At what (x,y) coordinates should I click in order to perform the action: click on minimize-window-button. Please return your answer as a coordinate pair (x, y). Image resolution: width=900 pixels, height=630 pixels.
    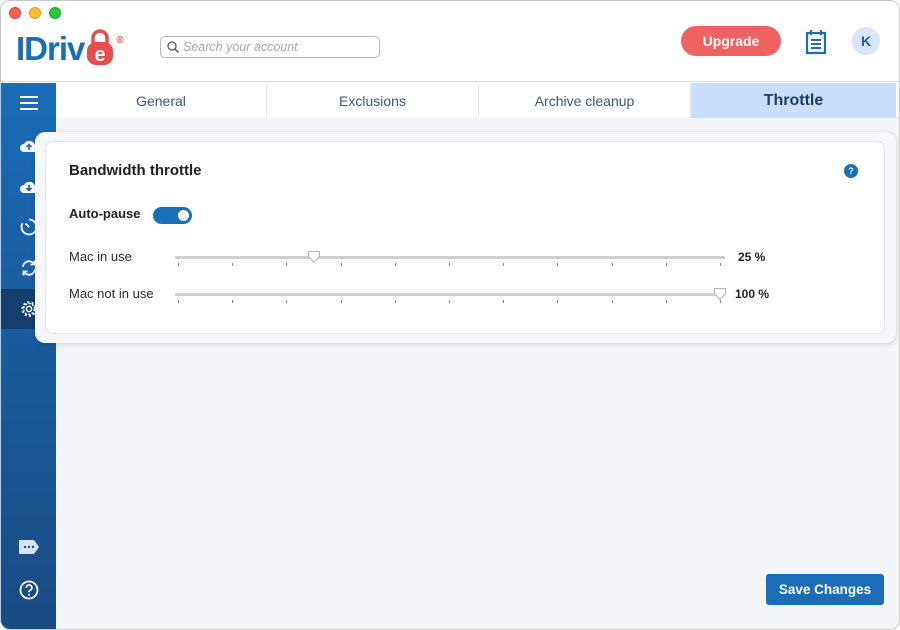
    Looking at the image, I should click on (35, 13).